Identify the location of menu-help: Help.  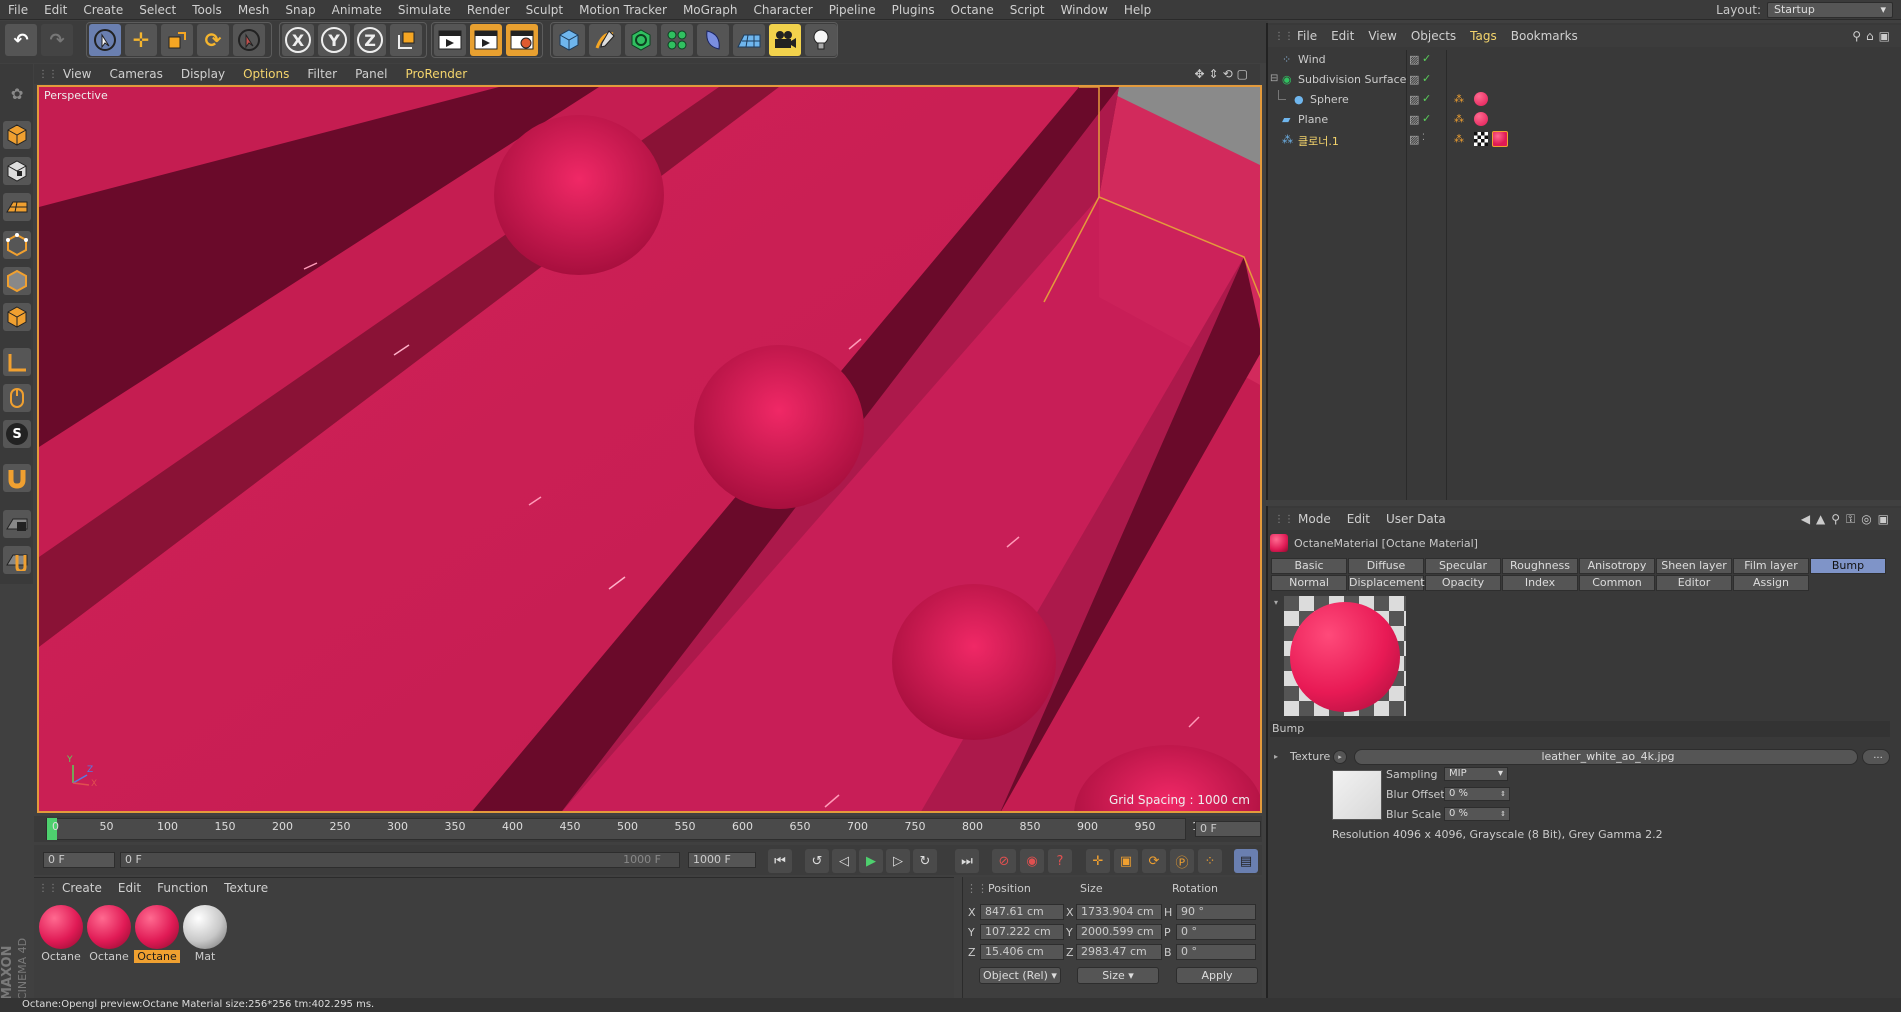
(1137, 10).